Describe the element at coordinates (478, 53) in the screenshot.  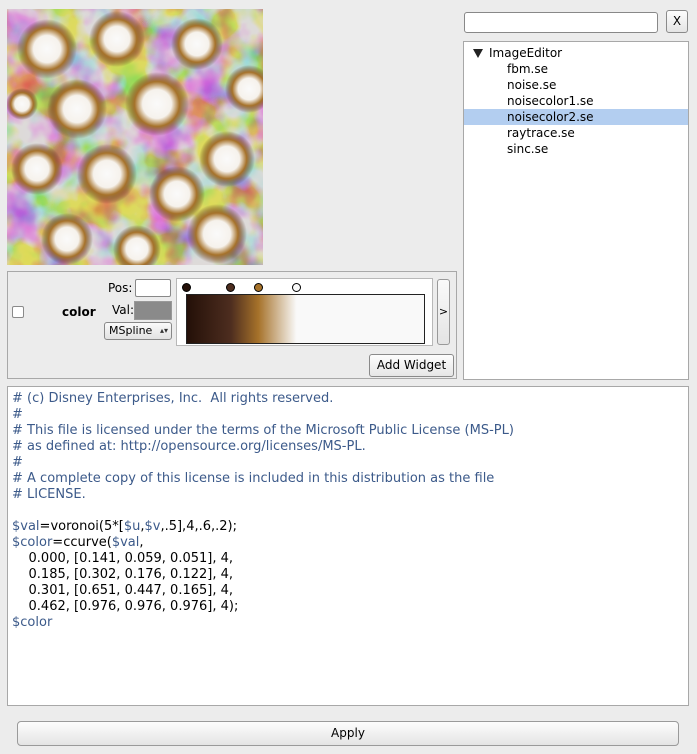
I see `expand-triangle-icon` at that location.